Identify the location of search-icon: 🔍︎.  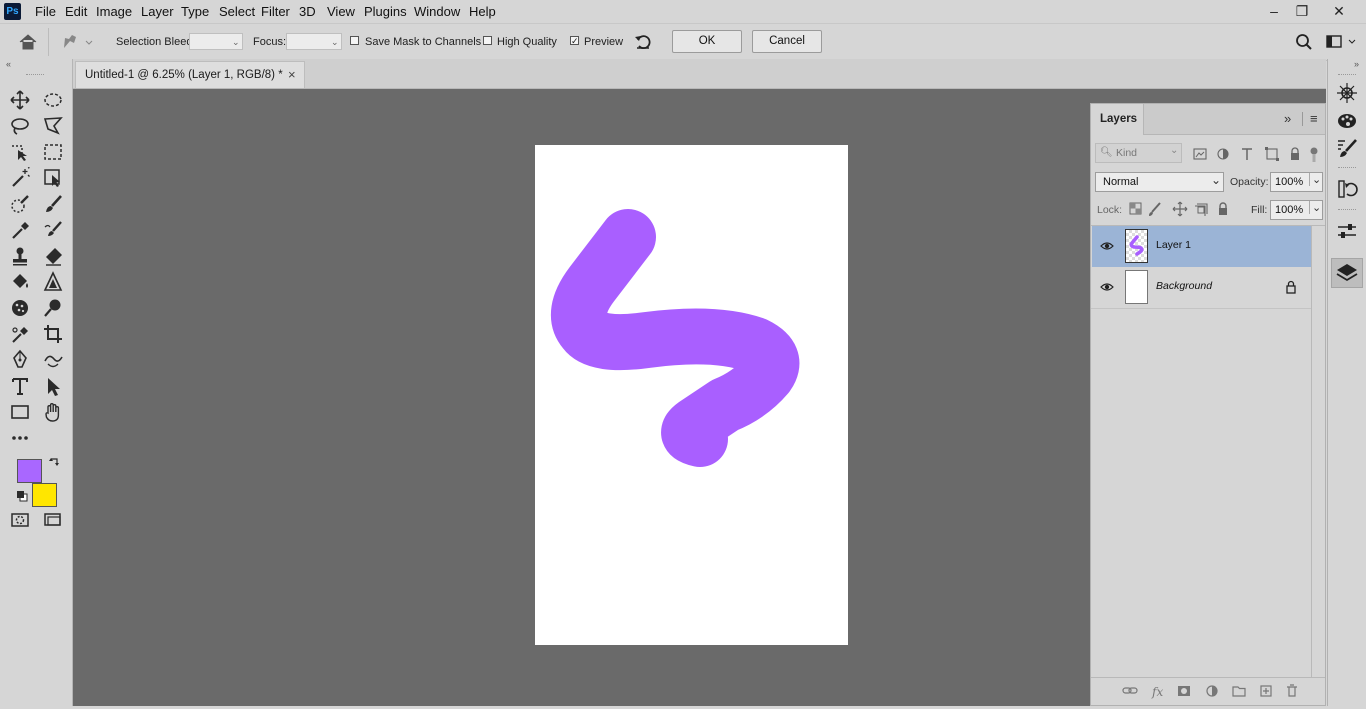
(1106, 152).